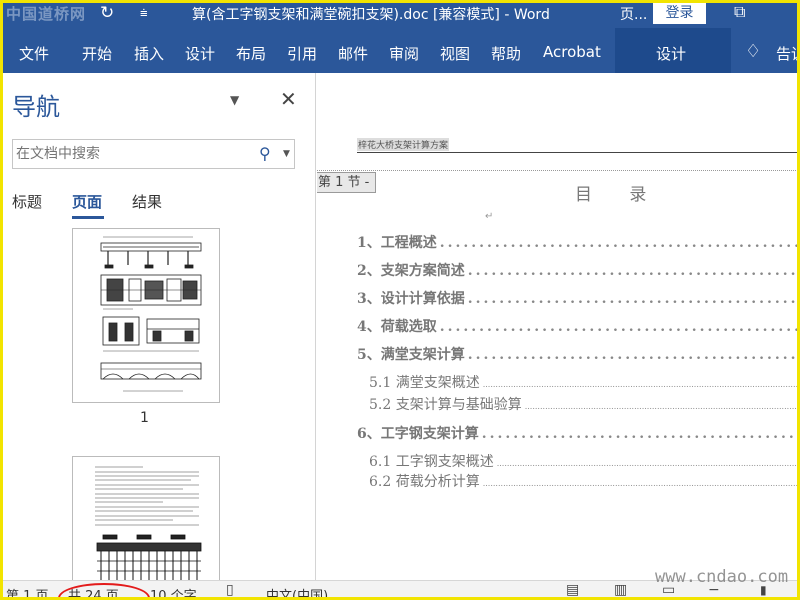 The height and width of the screenshot is (600, 800). I want to click on tab-layout: 布局, so click(251, 53).